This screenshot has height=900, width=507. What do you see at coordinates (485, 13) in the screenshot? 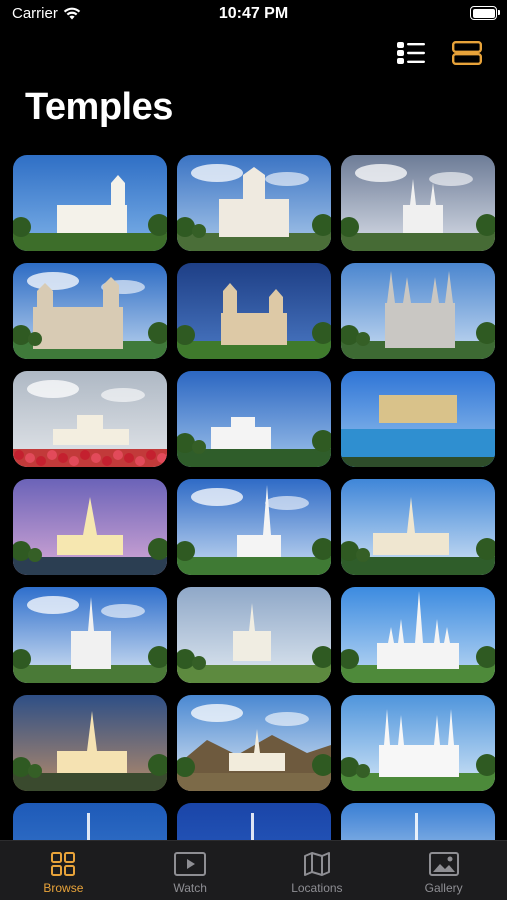
I see `battery-icon` at bounding box center [485, 13].